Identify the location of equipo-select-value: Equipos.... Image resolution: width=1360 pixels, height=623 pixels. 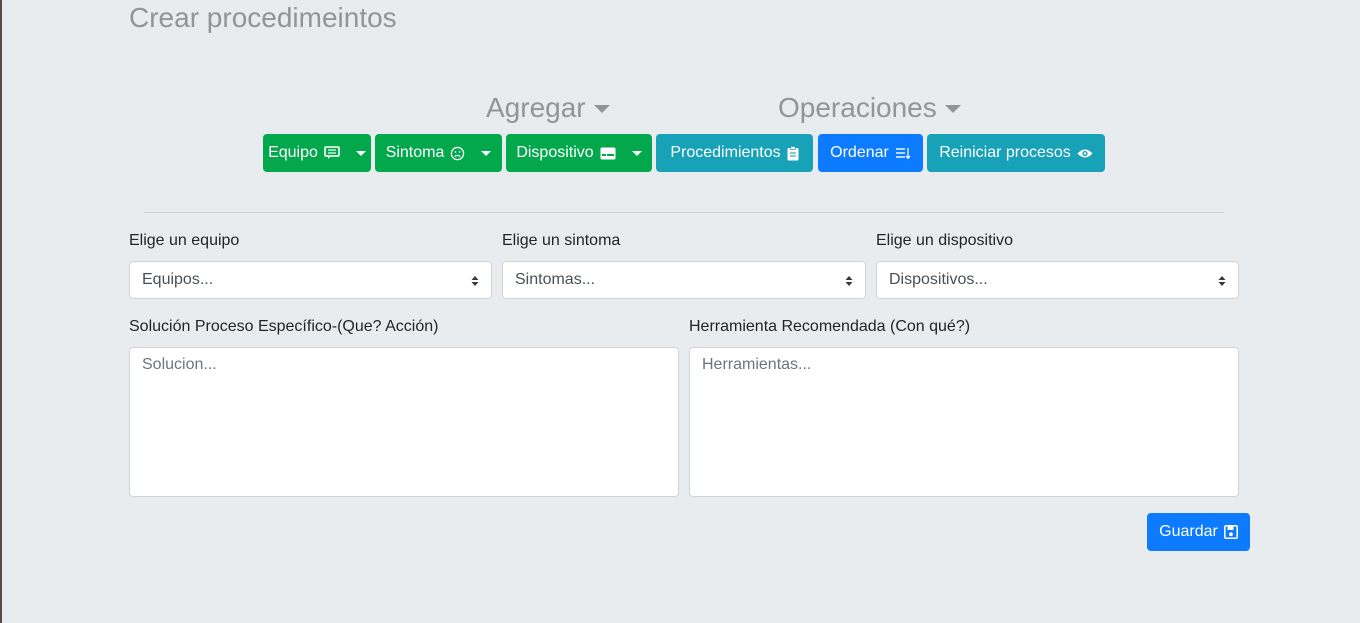
(178, 279).